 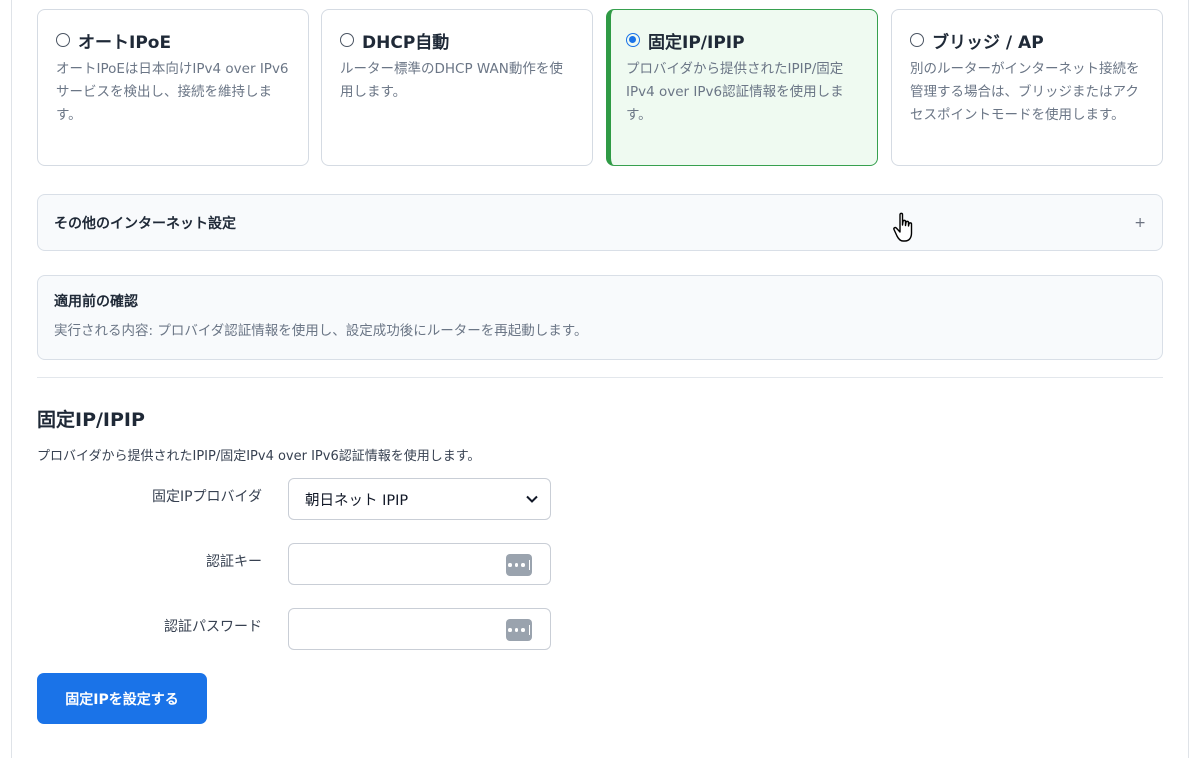 What do you see at coordinates (234, 562) in the screenshot?
I see `auth-key-label: 認証キー` at bounding box center [234, 562].